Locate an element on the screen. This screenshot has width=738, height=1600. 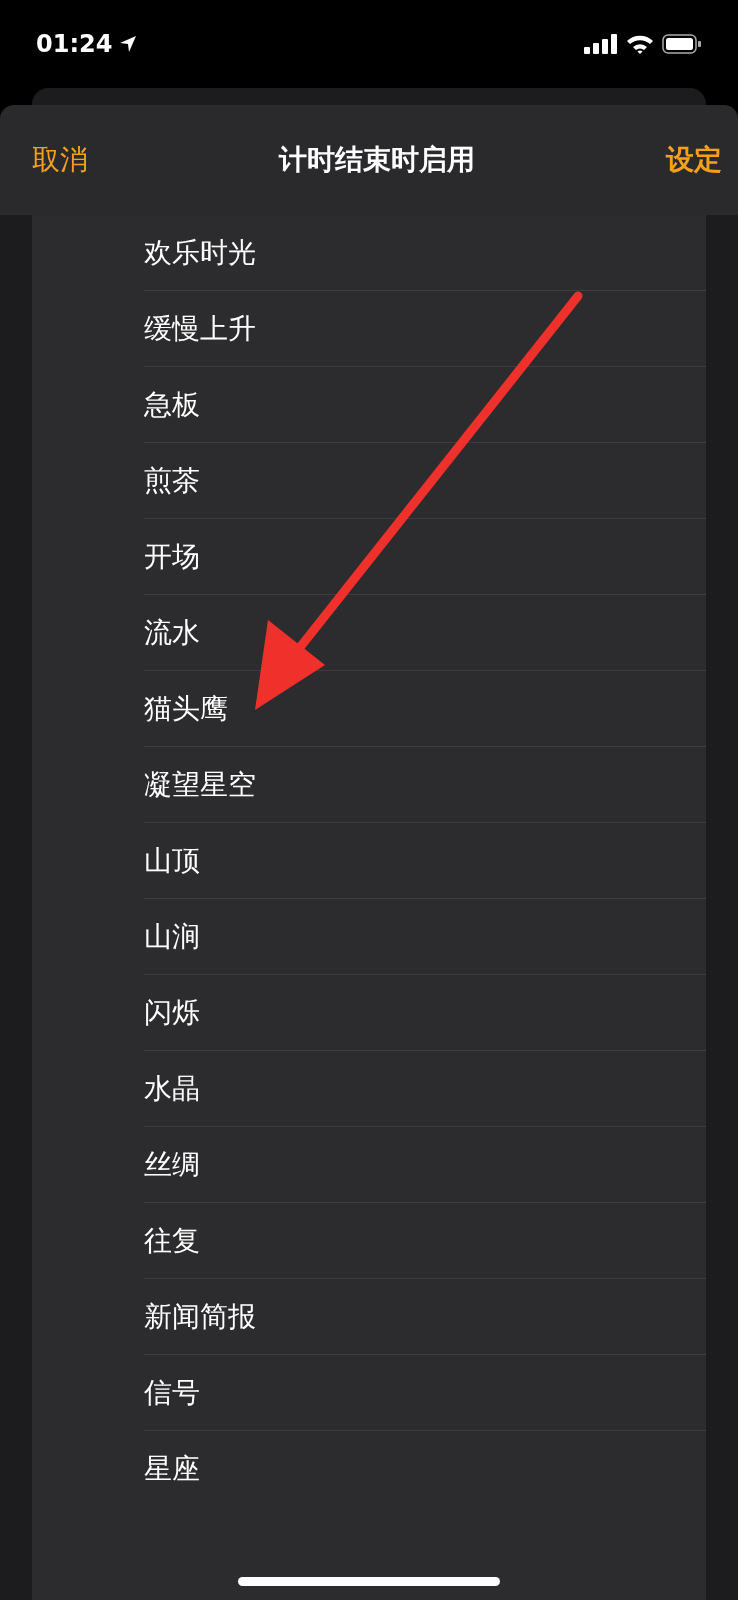
wifi-icon is located at coordinates (640, 44).